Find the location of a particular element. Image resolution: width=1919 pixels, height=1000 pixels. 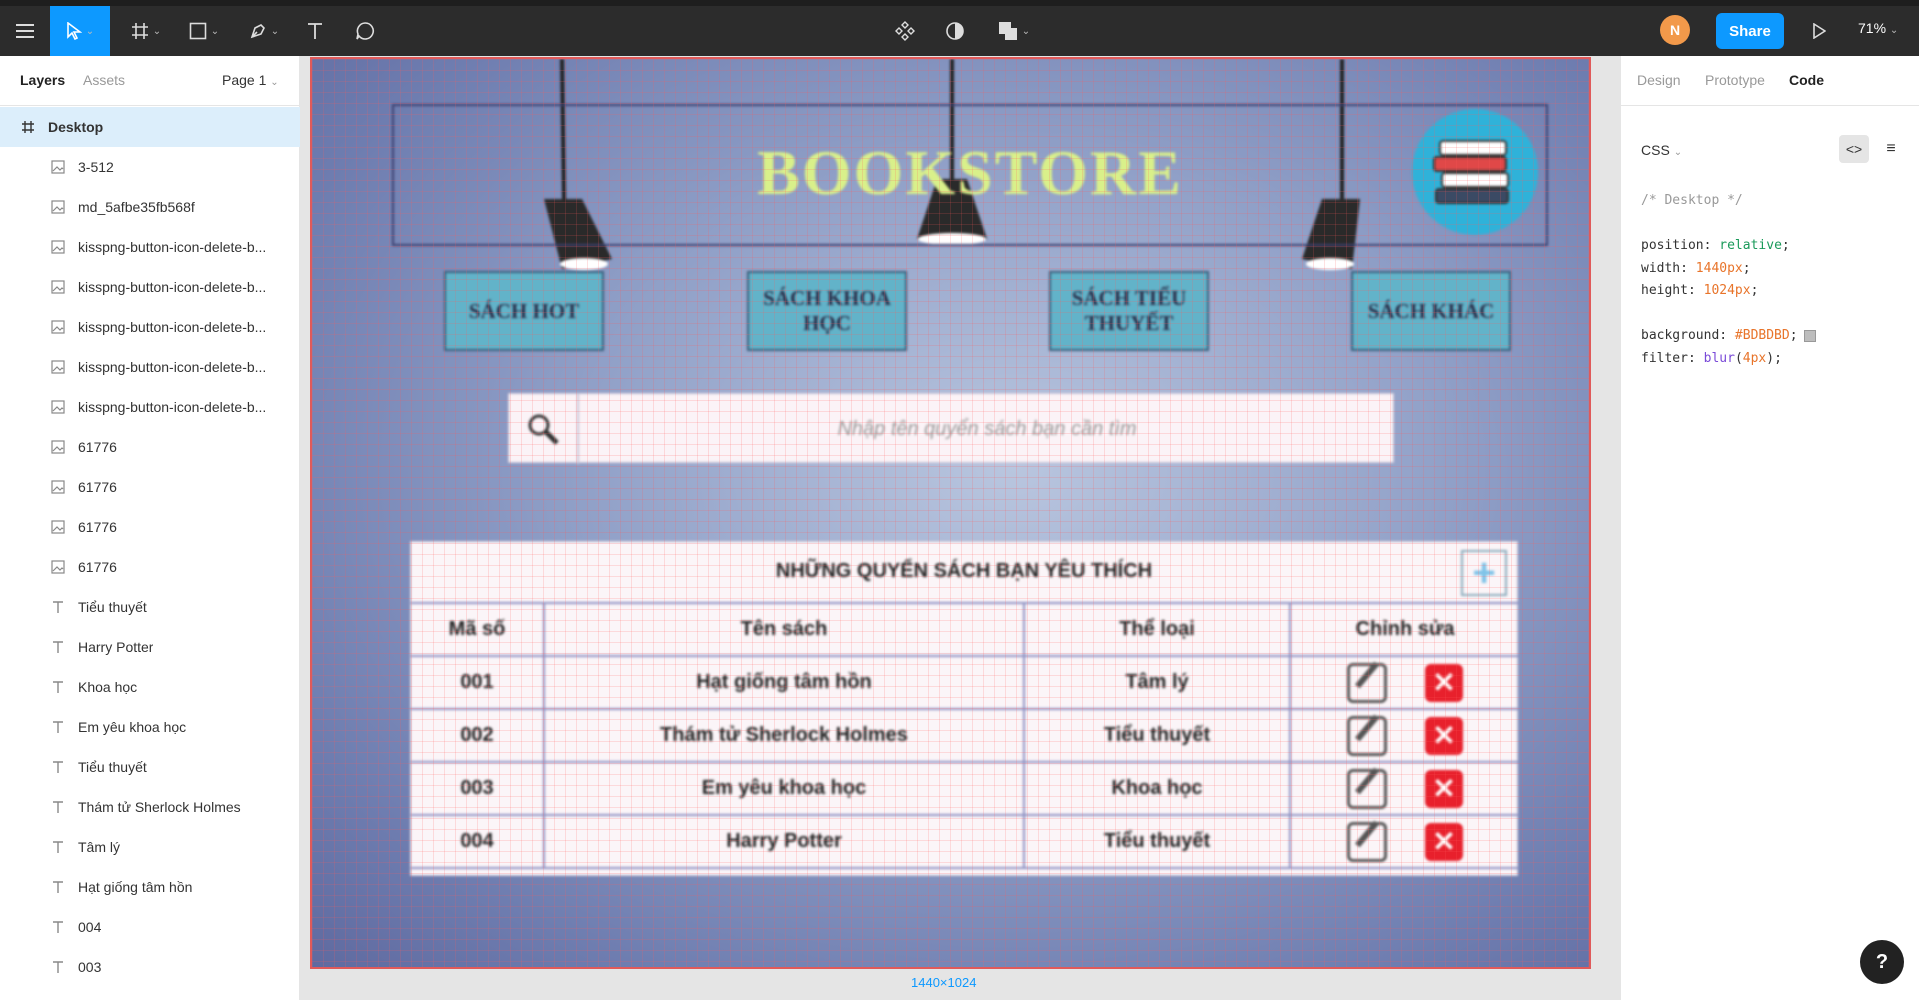

column-header: Chỉnh sửa is located at coordinates (1404, 629).